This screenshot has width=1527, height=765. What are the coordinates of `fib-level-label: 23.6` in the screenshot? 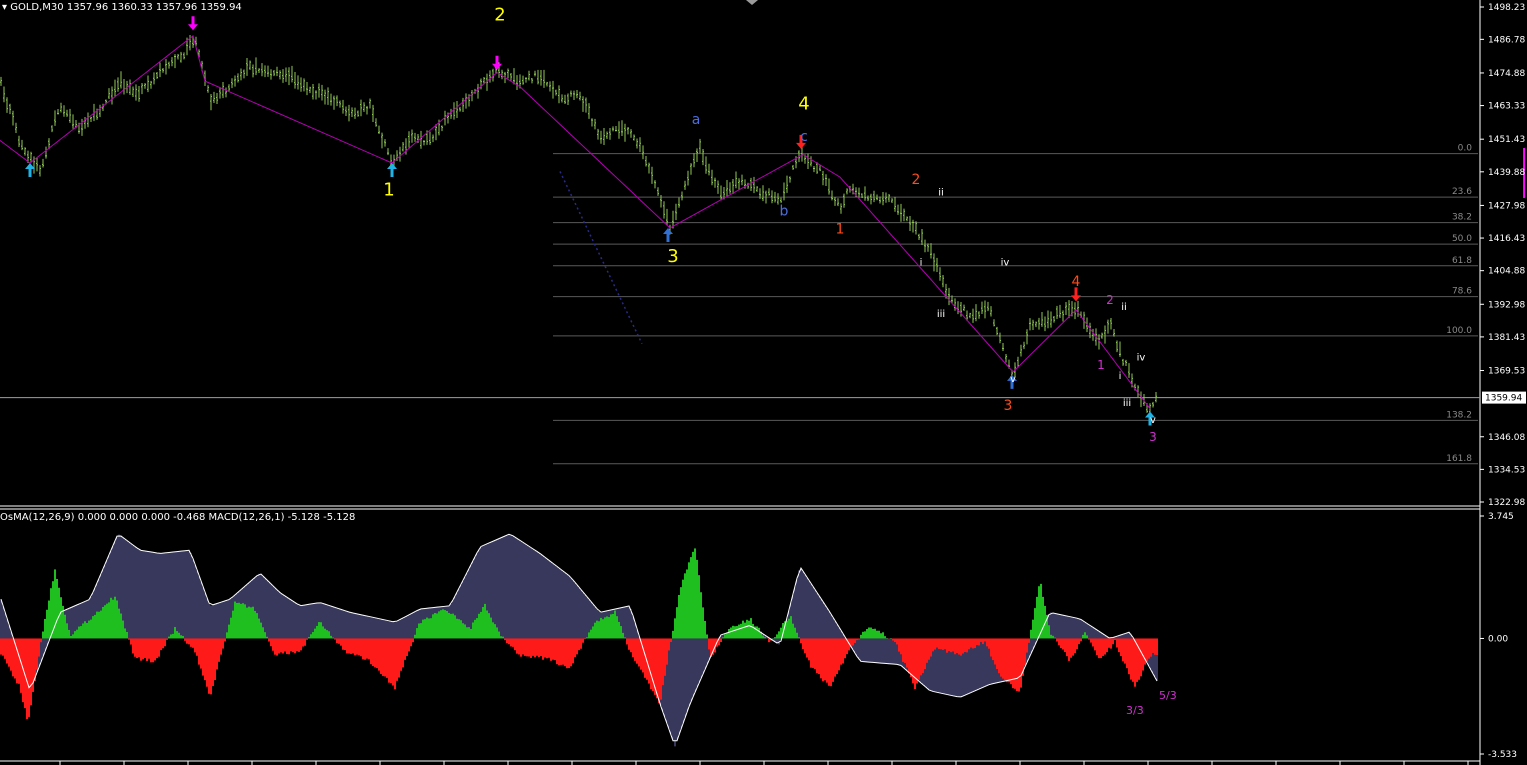 It's located at (1462, 192).